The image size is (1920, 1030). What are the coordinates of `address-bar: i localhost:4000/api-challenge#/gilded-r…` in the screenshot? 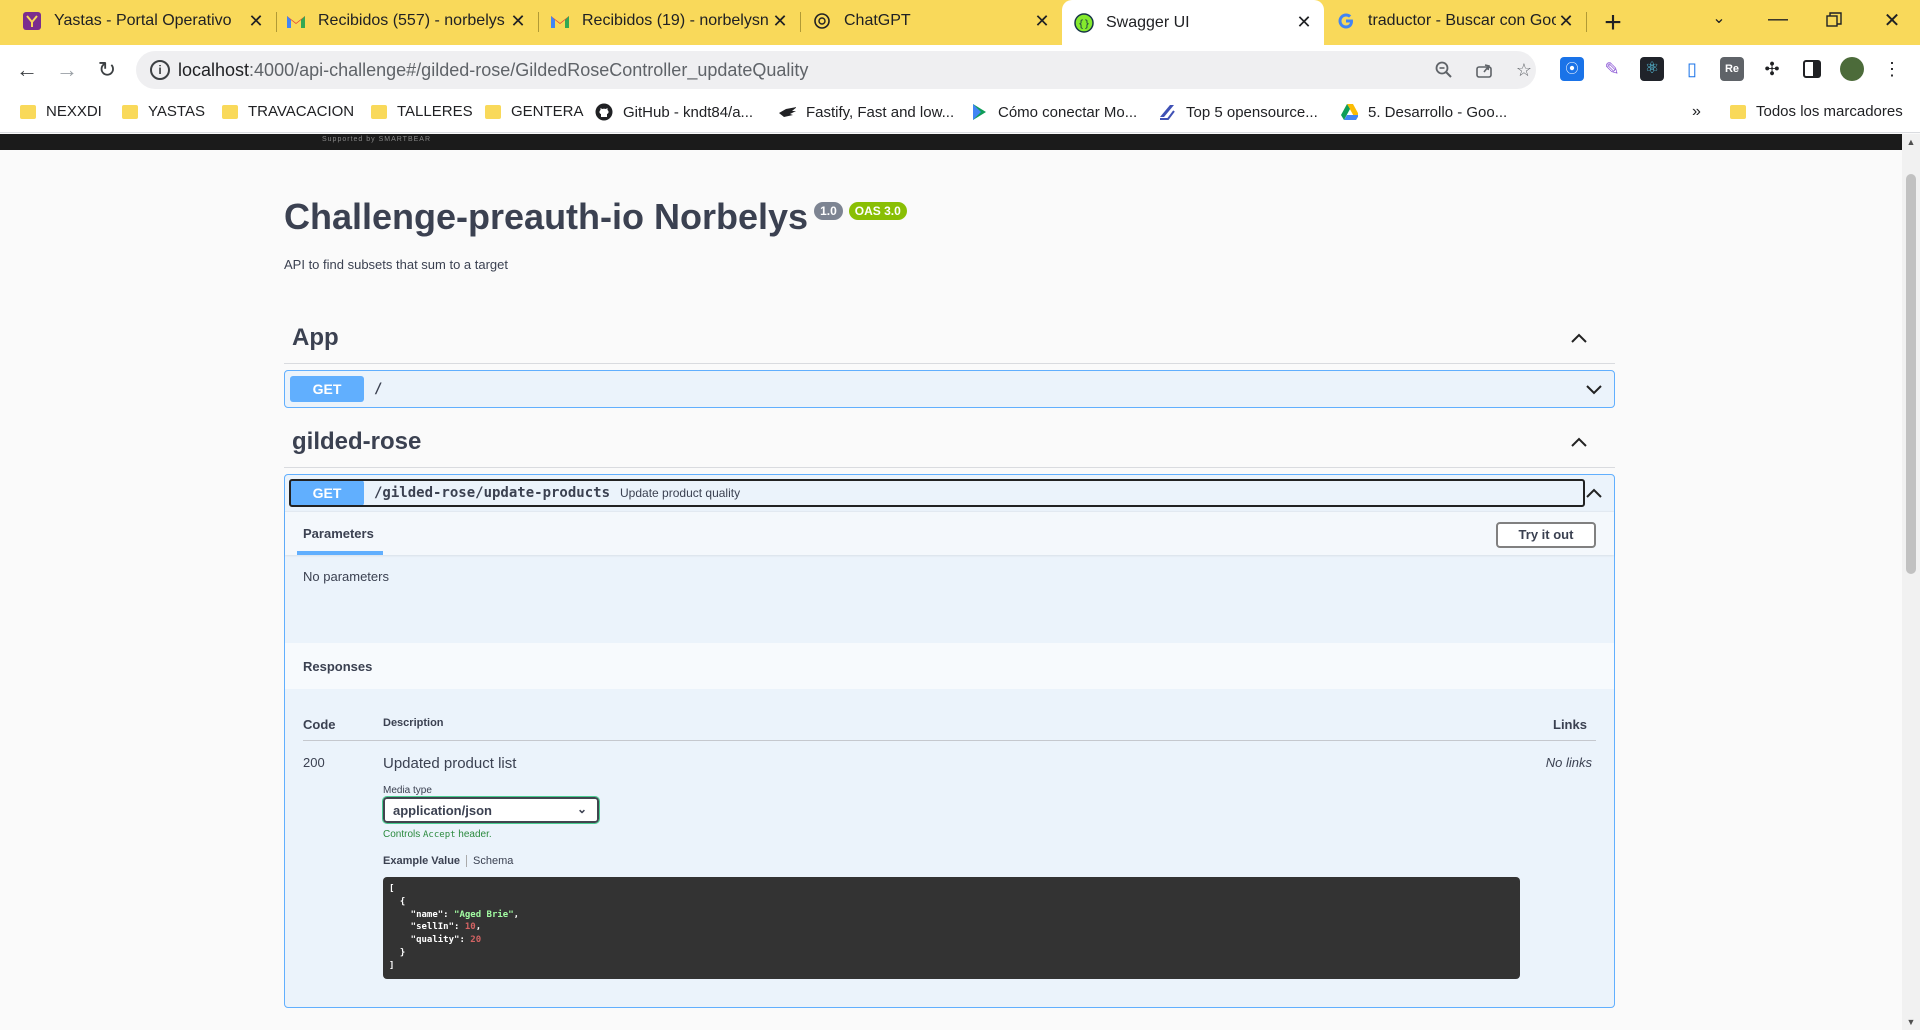 It's located at (836, 70).